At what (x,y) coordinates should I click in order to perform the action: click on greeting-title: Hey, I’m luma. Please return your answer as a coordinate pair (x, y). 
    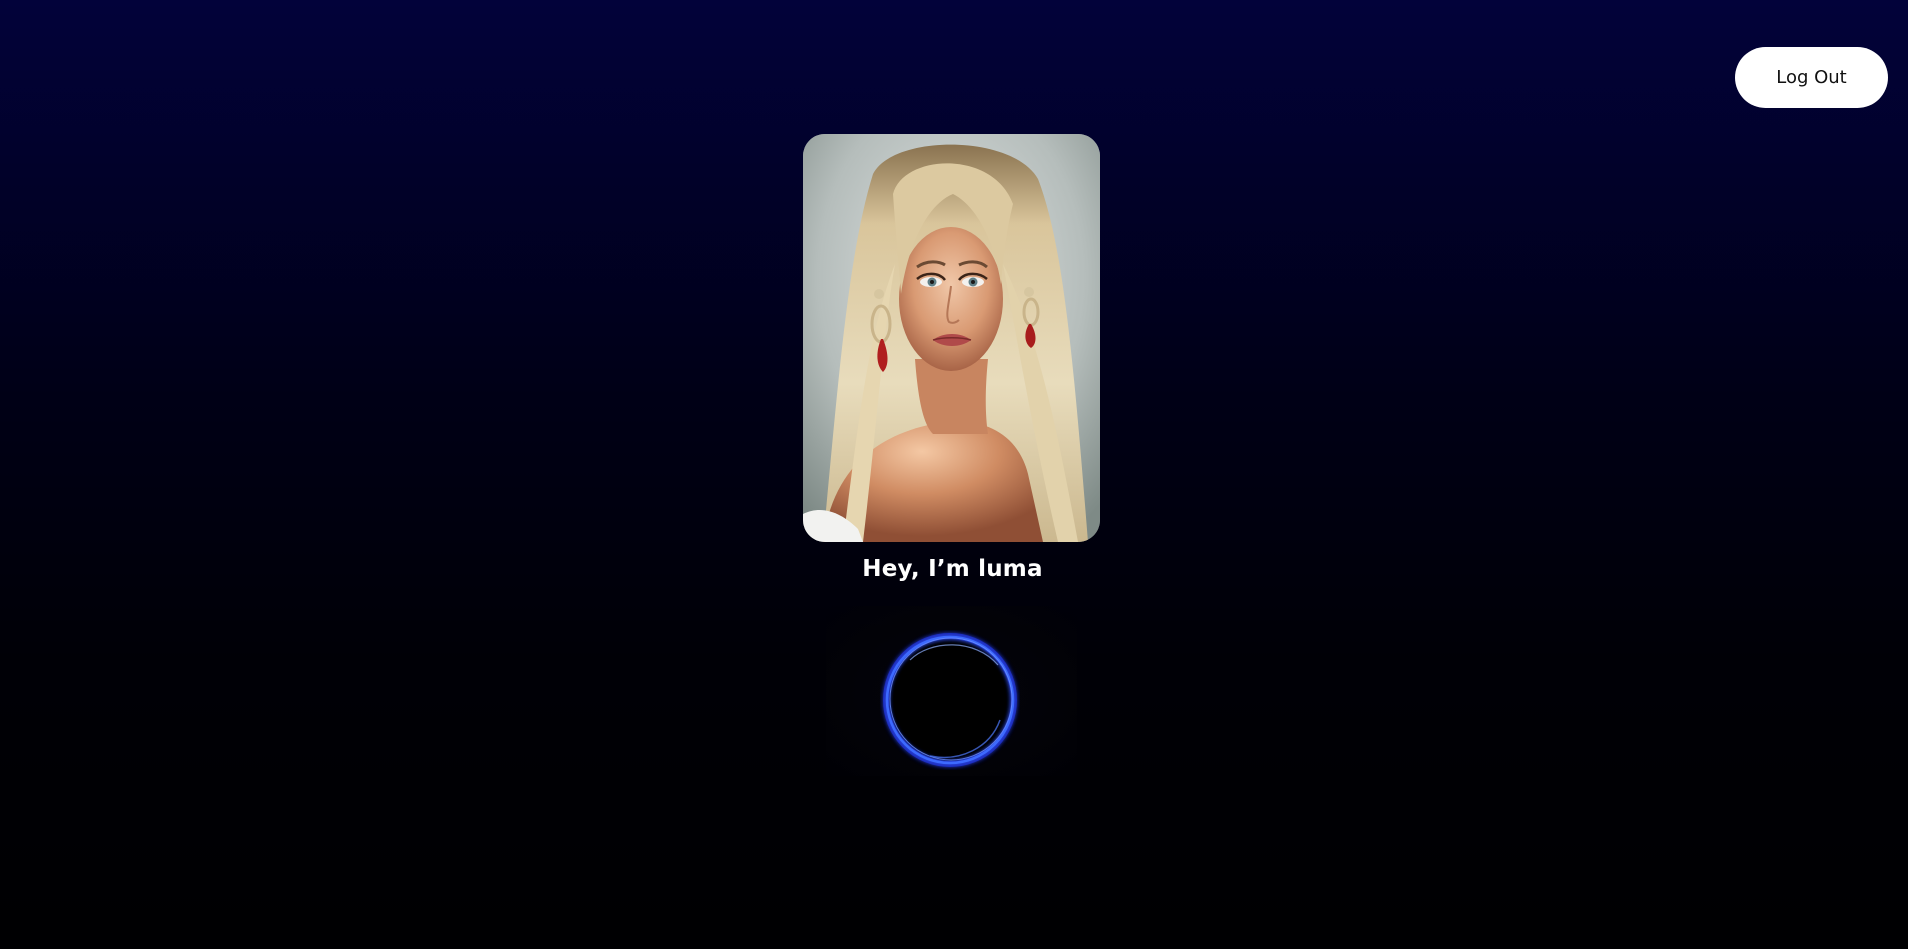
    Looking at the image, I should click on (952, 569).